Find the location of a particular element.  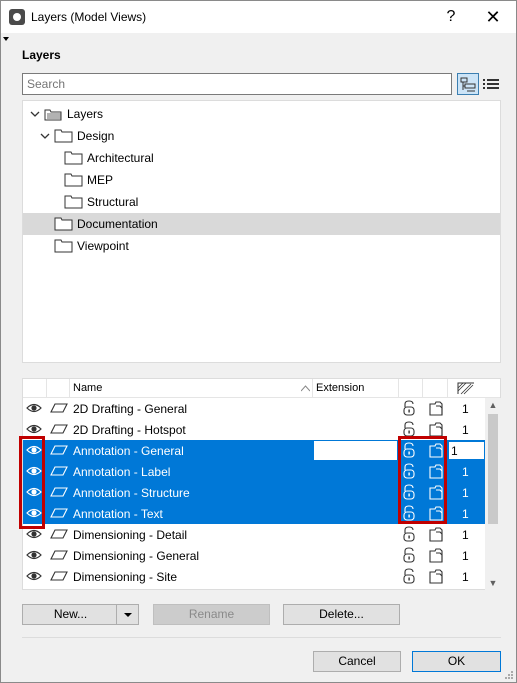

sort-ascending-icon is located at coordinates (305, 388).